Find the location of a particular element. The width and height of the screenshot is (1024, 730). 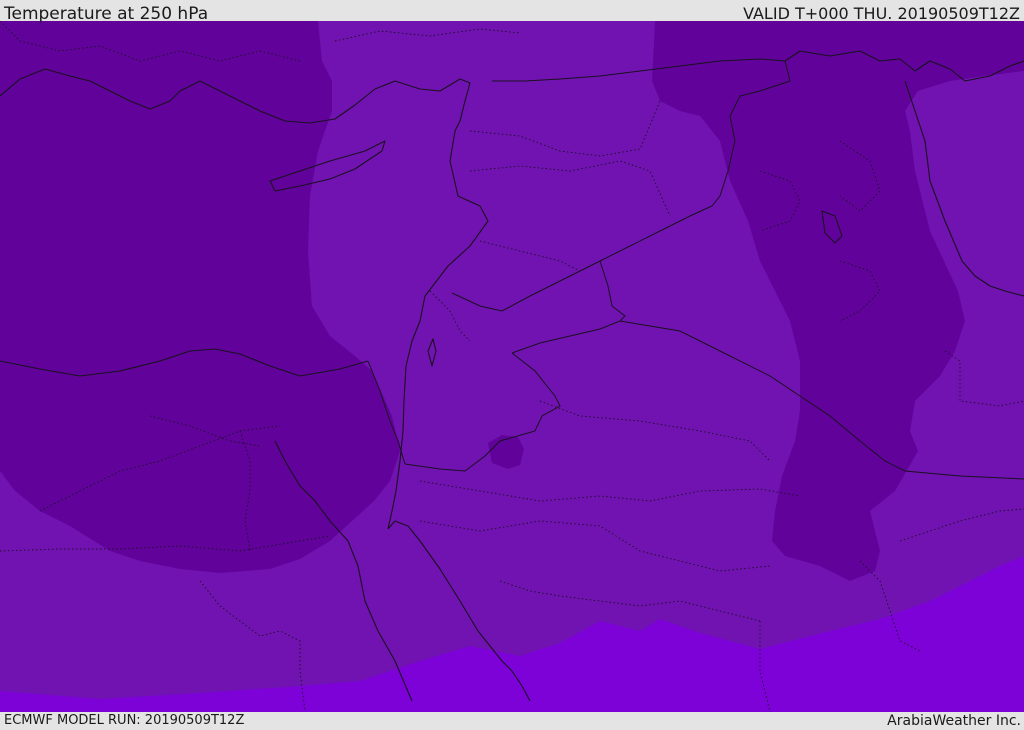

model-run: ECMWF MODEL RUN: 20190509T12Z is located at coordinates (124, 720).